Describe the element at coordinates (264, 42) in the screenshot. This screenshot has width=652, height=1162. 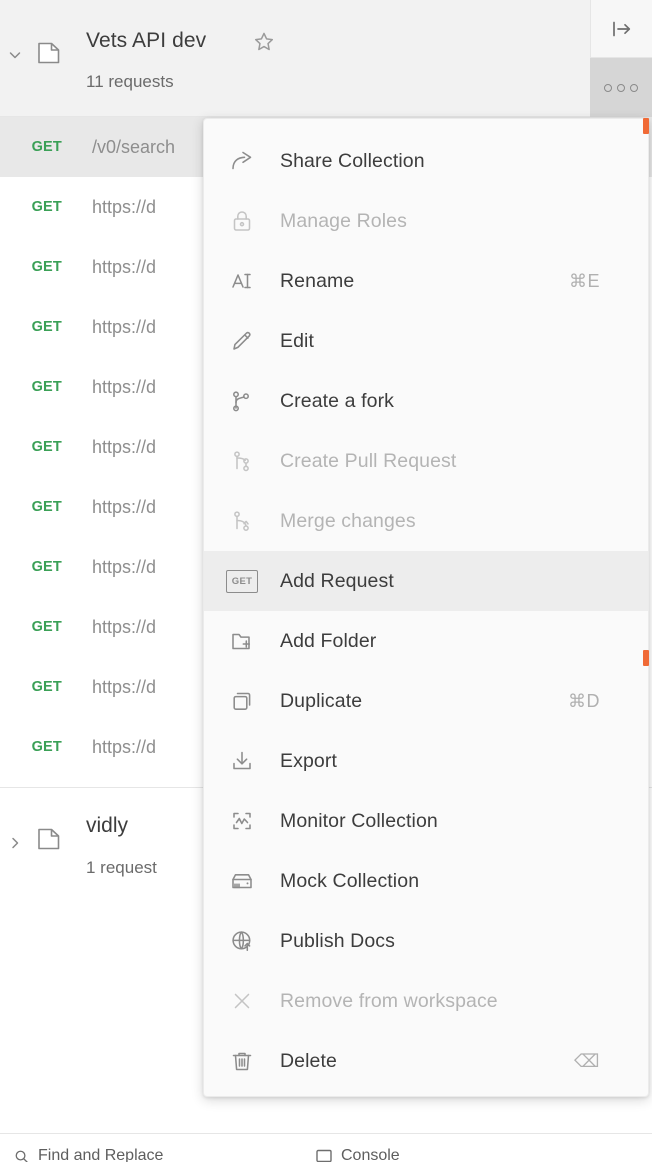
I see `star-icon` at that location.